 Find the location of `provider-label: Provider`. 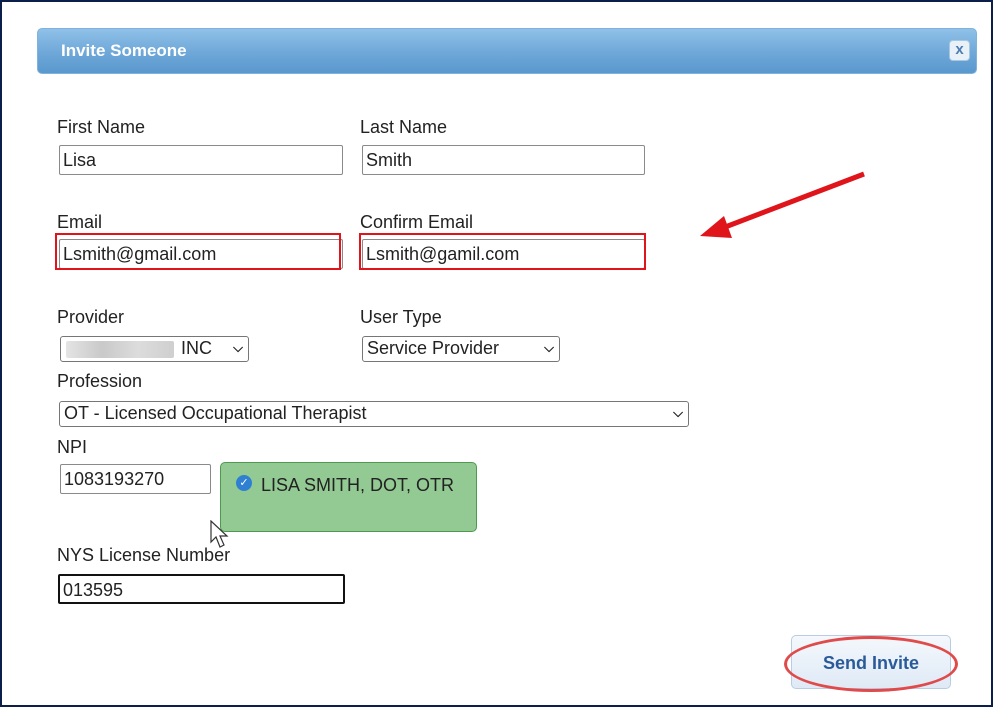

provider-label: Provider is located at coordinates (91, 317).